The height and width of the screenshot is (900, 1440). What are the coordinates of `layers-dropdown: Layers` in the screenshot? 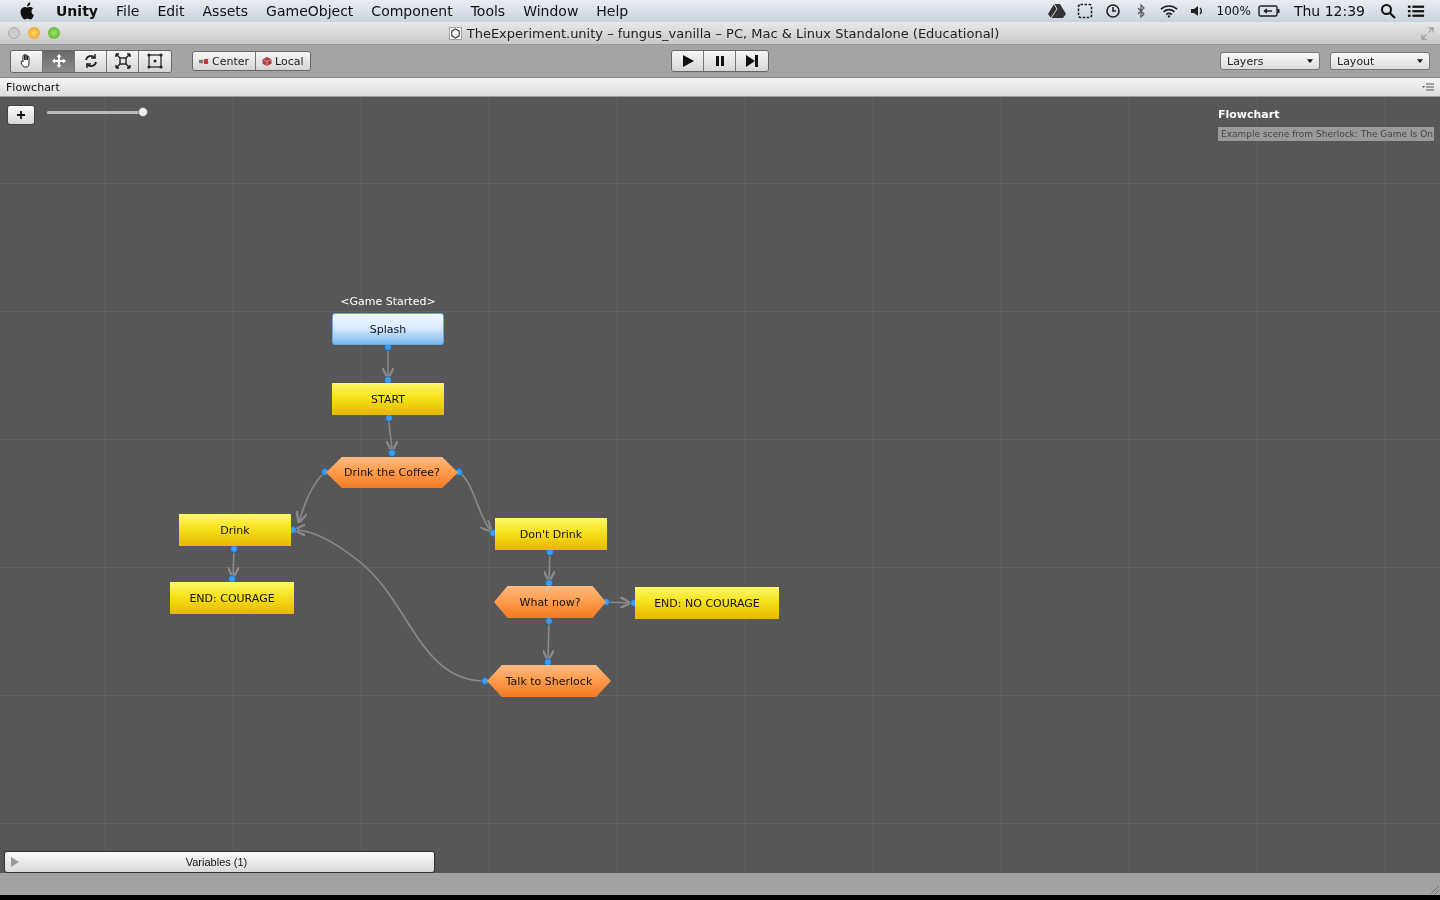 It's located at (1270, 61).